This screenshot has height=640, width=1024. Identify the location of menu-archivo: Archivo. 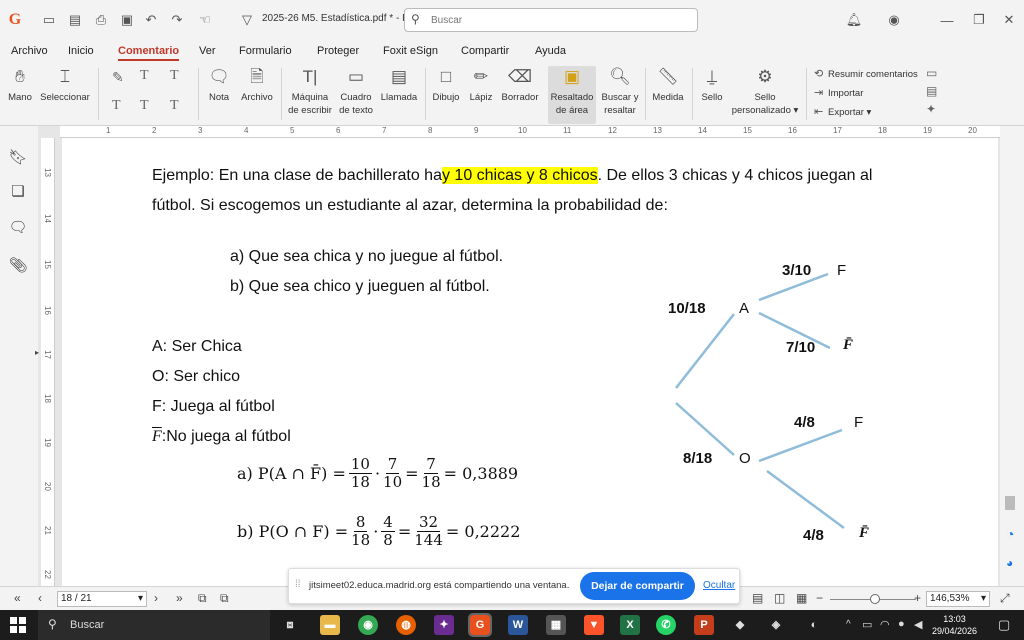
(29, 51).